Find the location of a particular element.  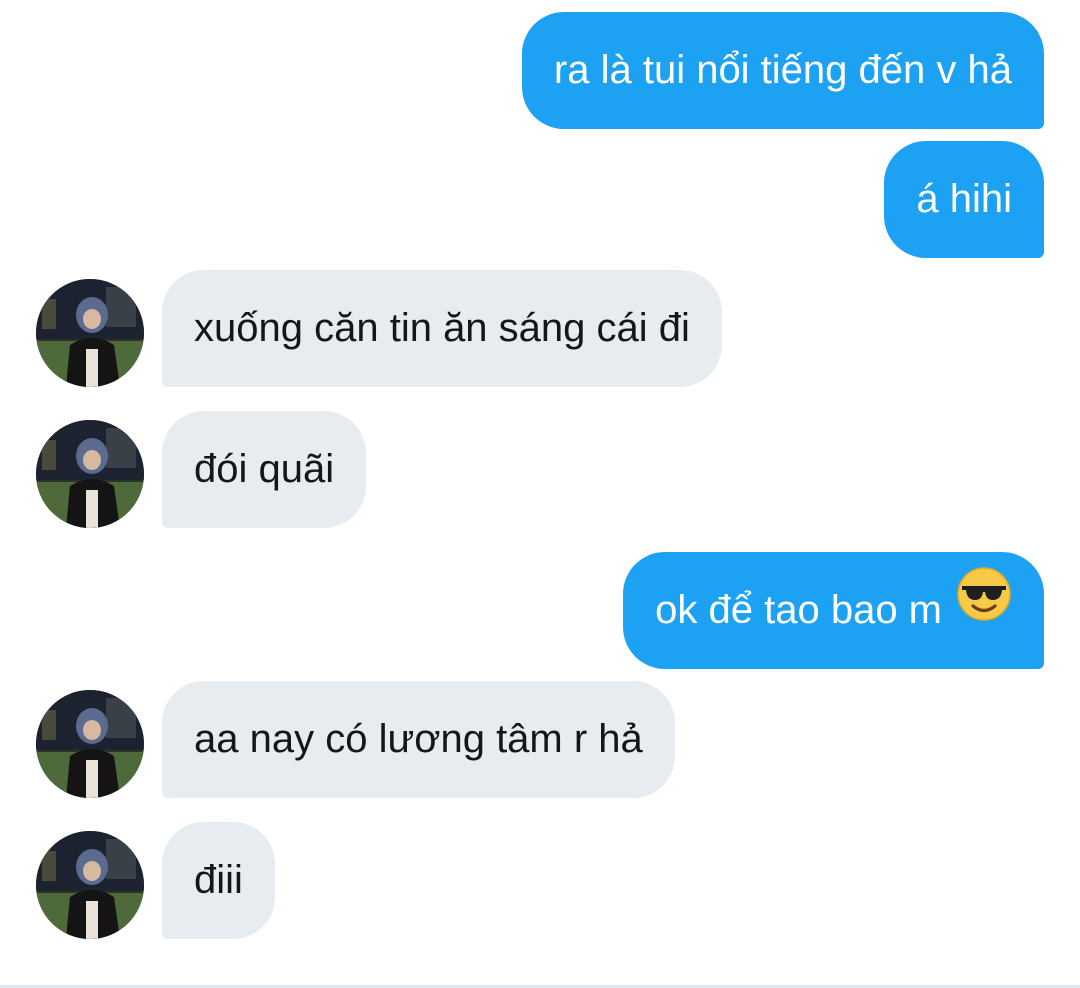

received-message-bubble: điii is located at coordinates (218, 880).